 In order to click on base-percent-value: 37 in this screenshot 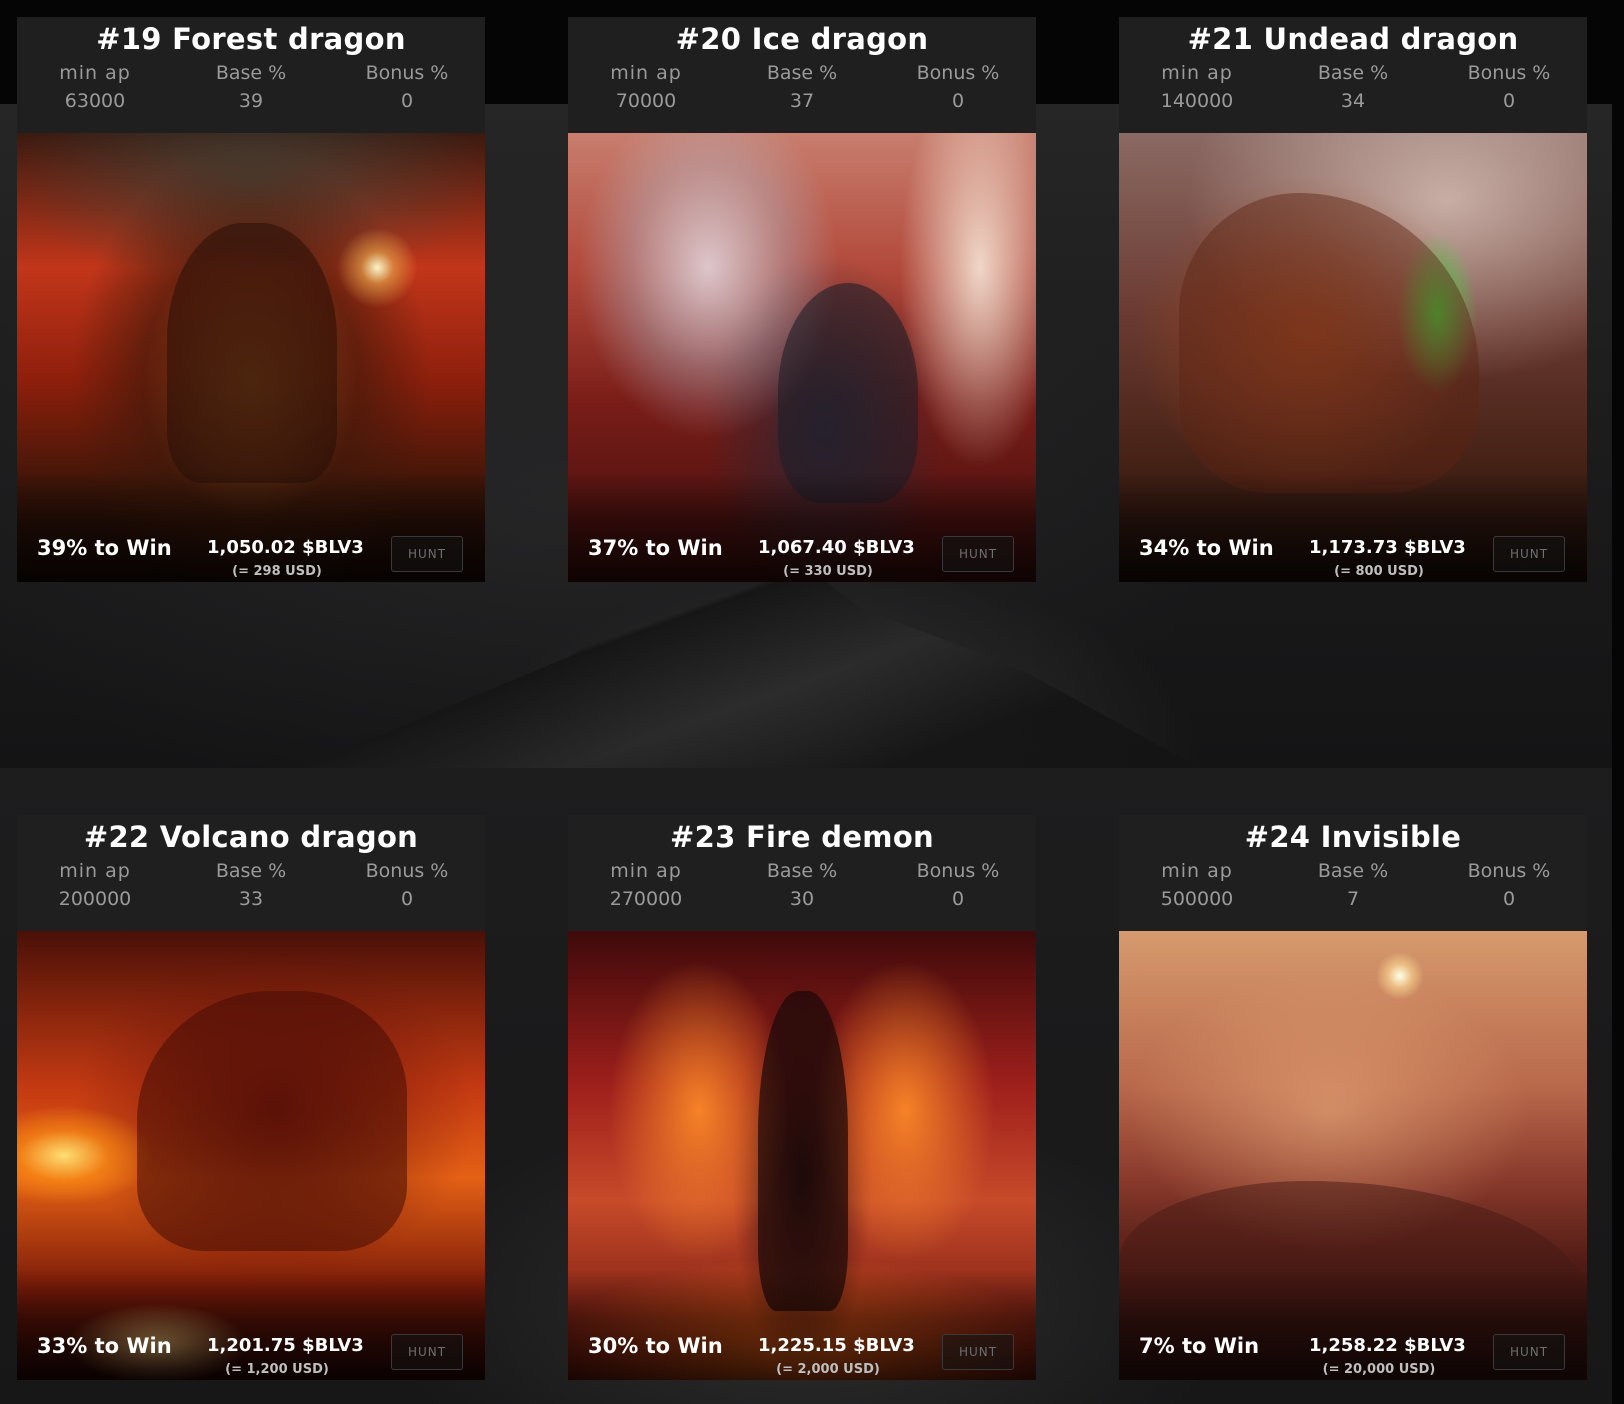, I will do `click(802, 101)`.